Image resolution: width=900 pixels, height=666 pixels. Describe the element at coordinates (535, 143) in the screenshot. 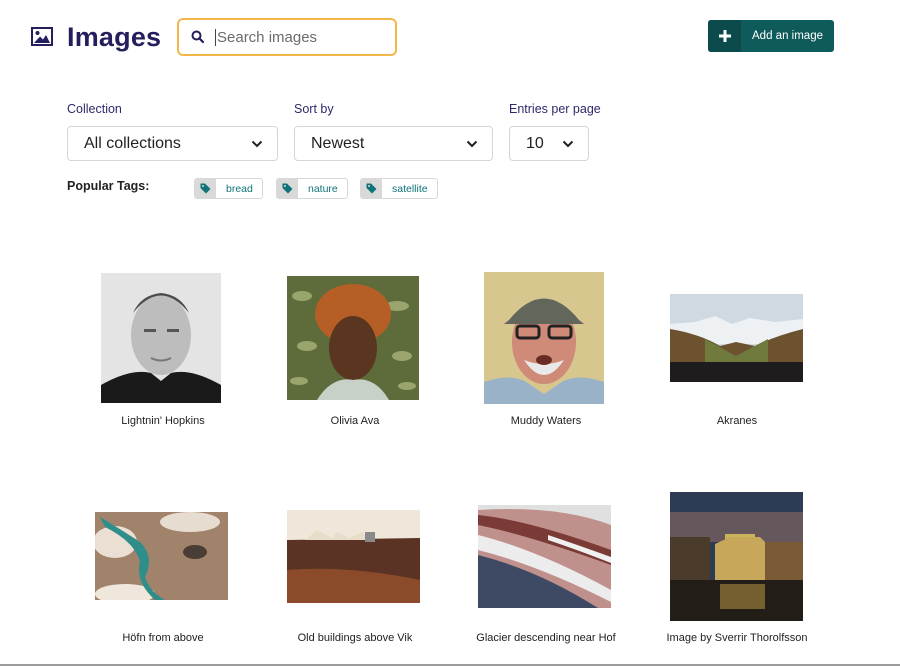

I see `entries-per-page-value: 10` at that location.